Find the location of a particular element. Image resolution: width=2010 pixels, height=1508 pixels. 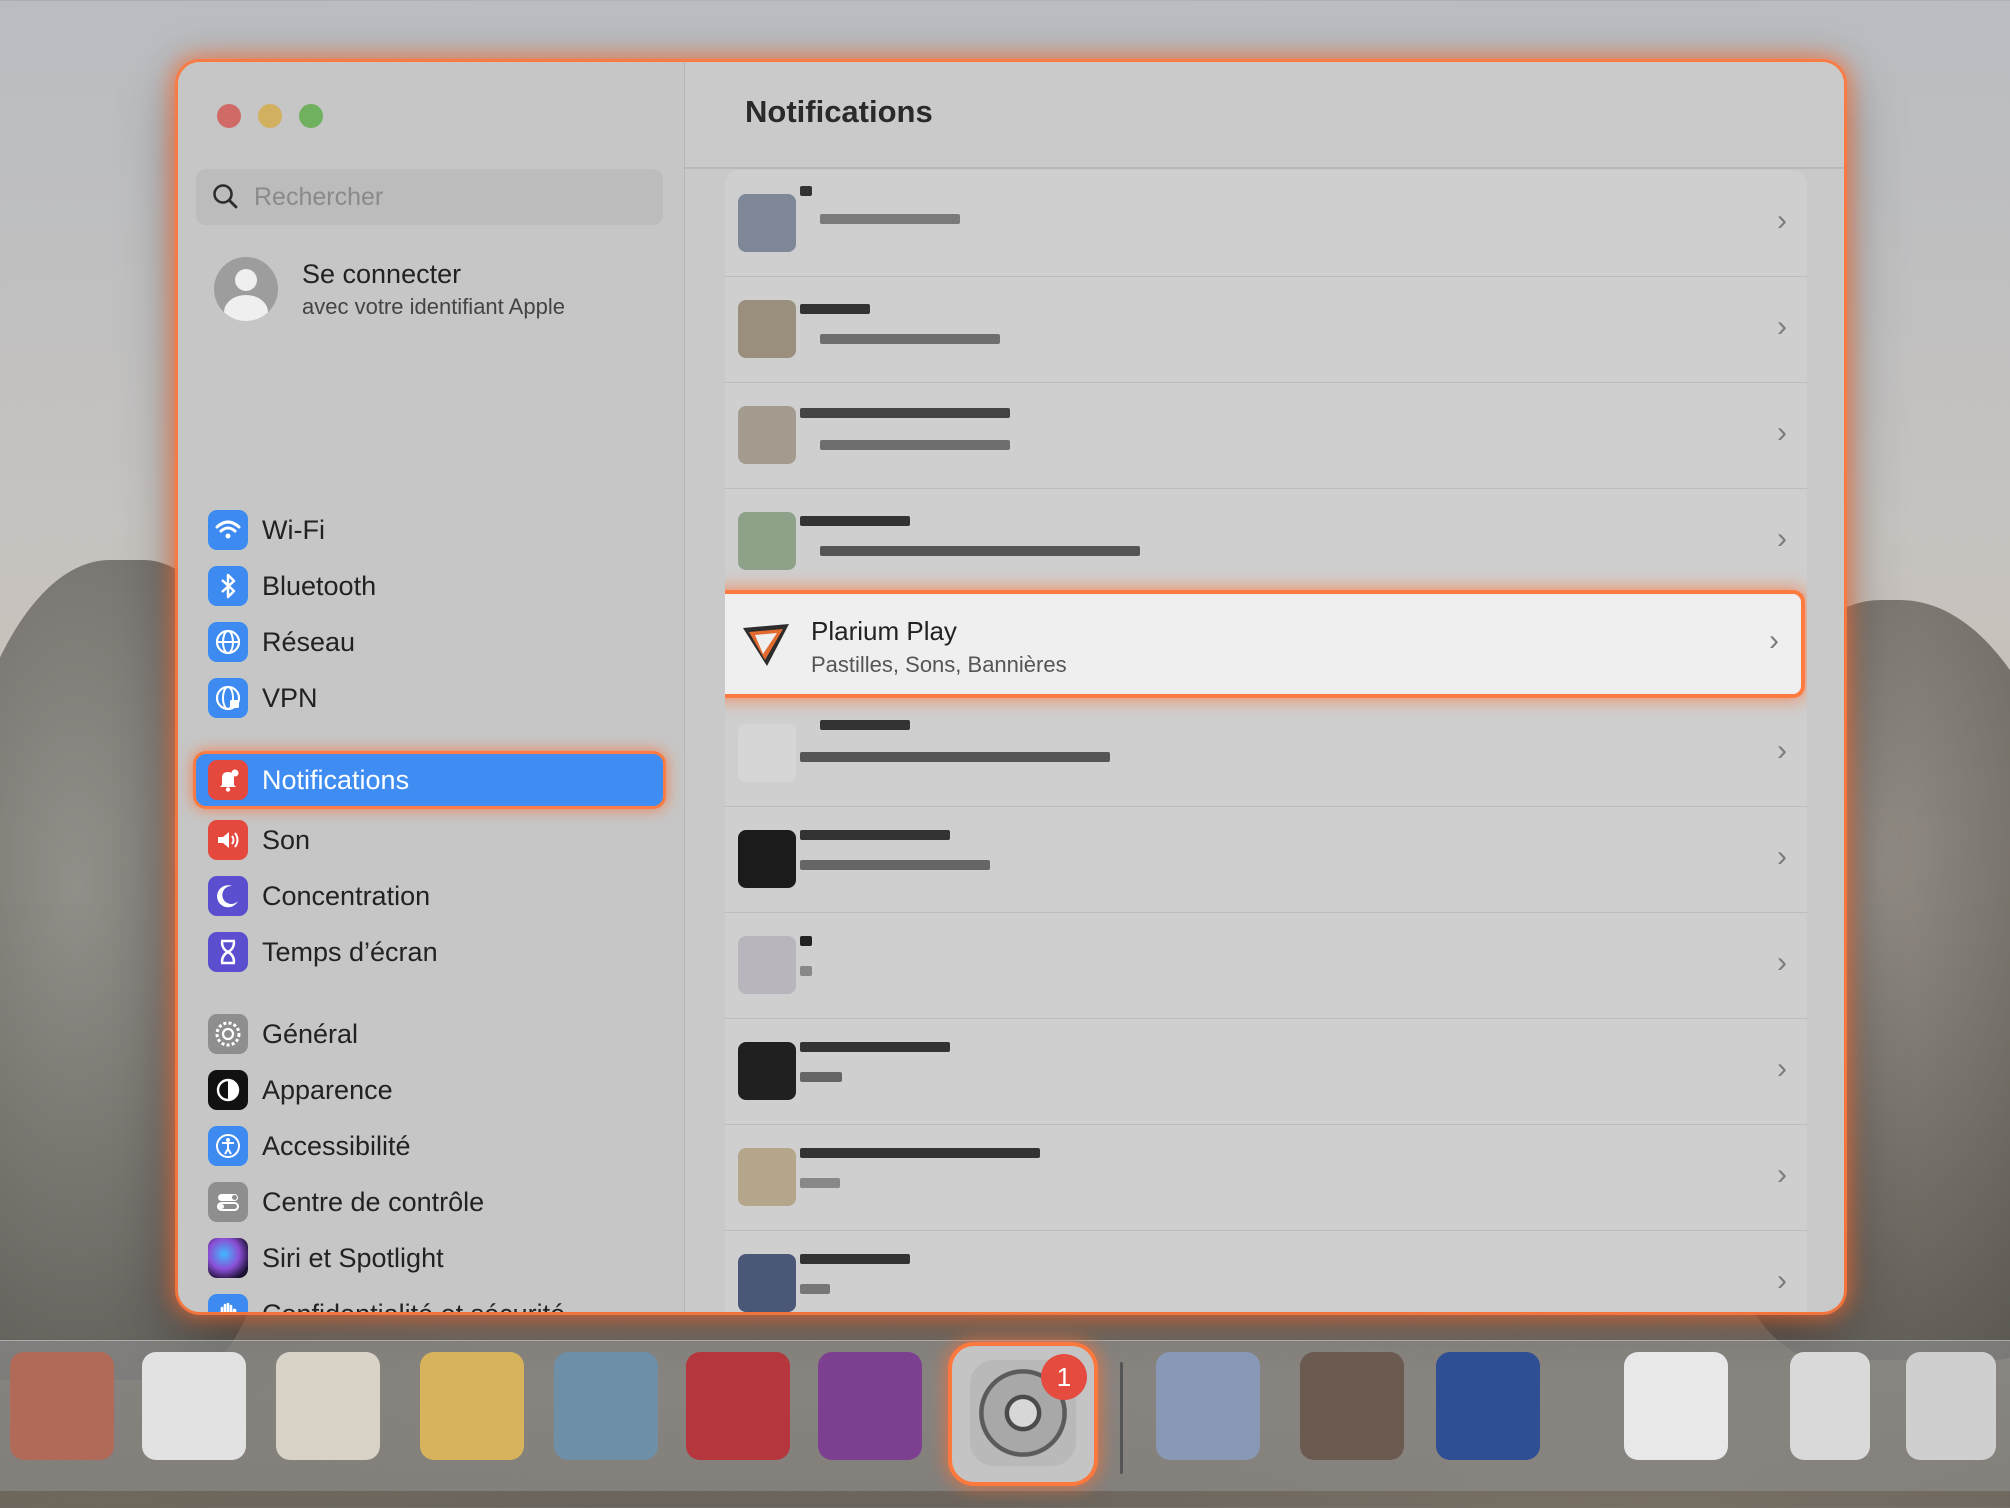

zoom-button is located at coordinates (311, 116).